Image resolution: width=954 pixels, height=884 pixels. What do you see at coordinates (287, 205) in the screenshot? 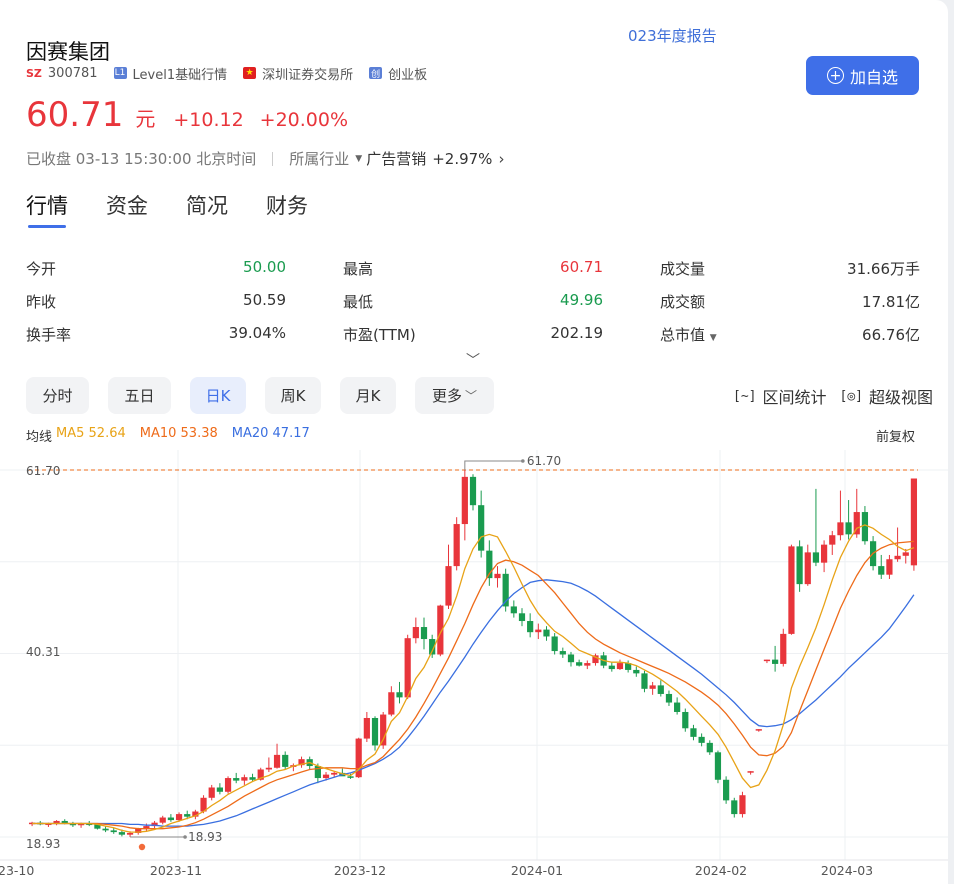
I see `tab-finance: 财务` at bounding box center [287, 205].